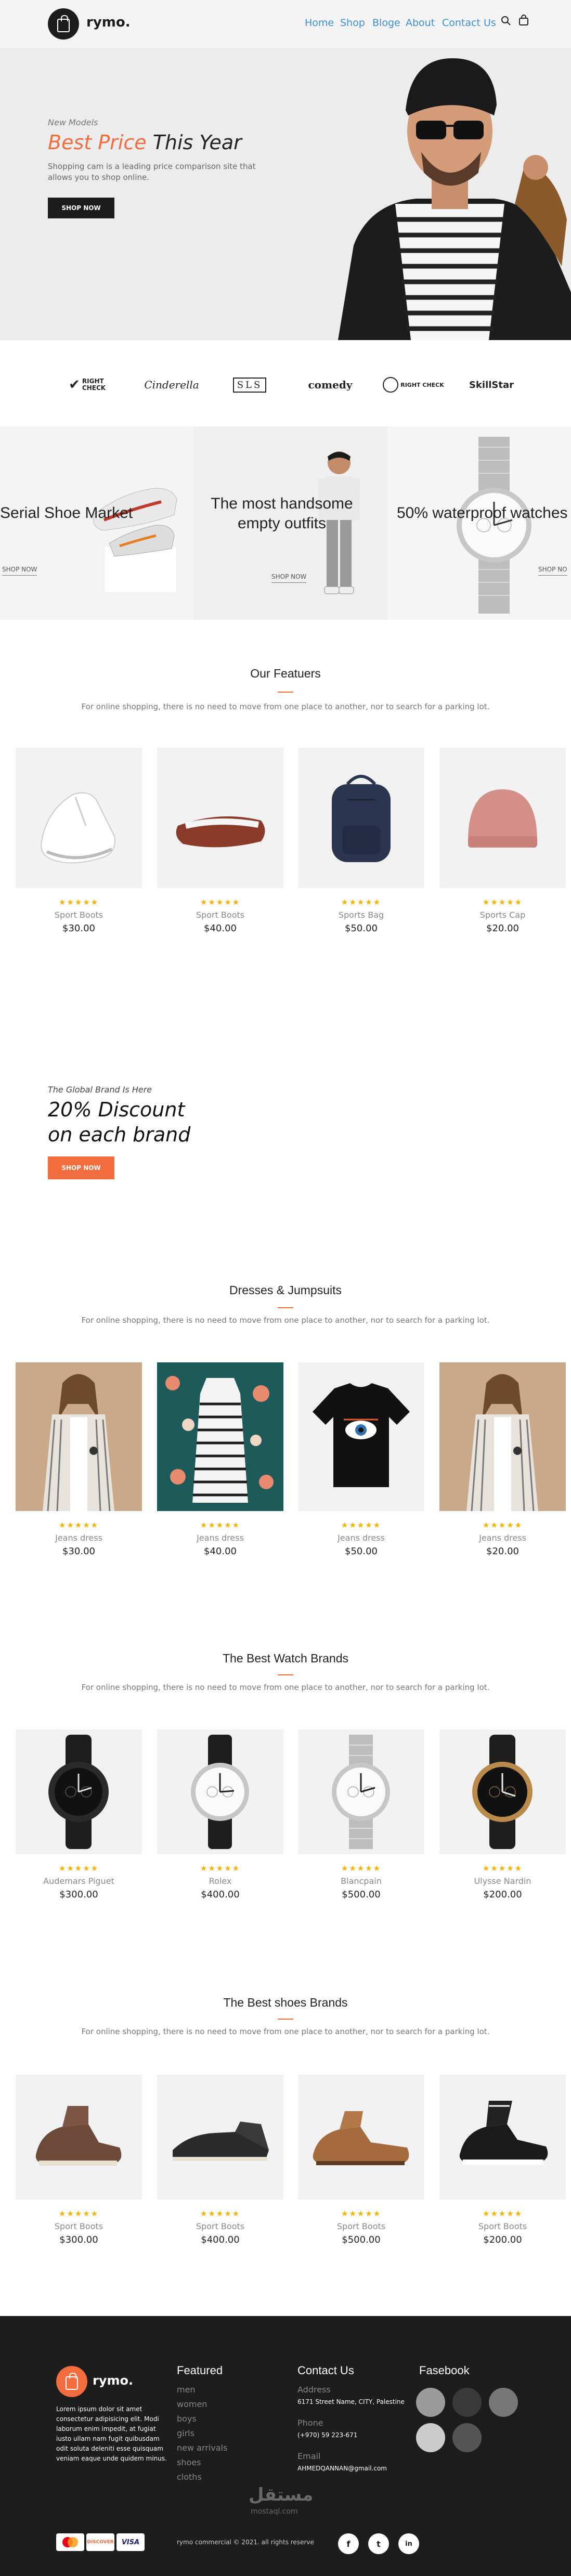  Describe the element at coordinates (502, 1881) in the screenshot. I see `product-name: Ulysse Nardin` at that location.